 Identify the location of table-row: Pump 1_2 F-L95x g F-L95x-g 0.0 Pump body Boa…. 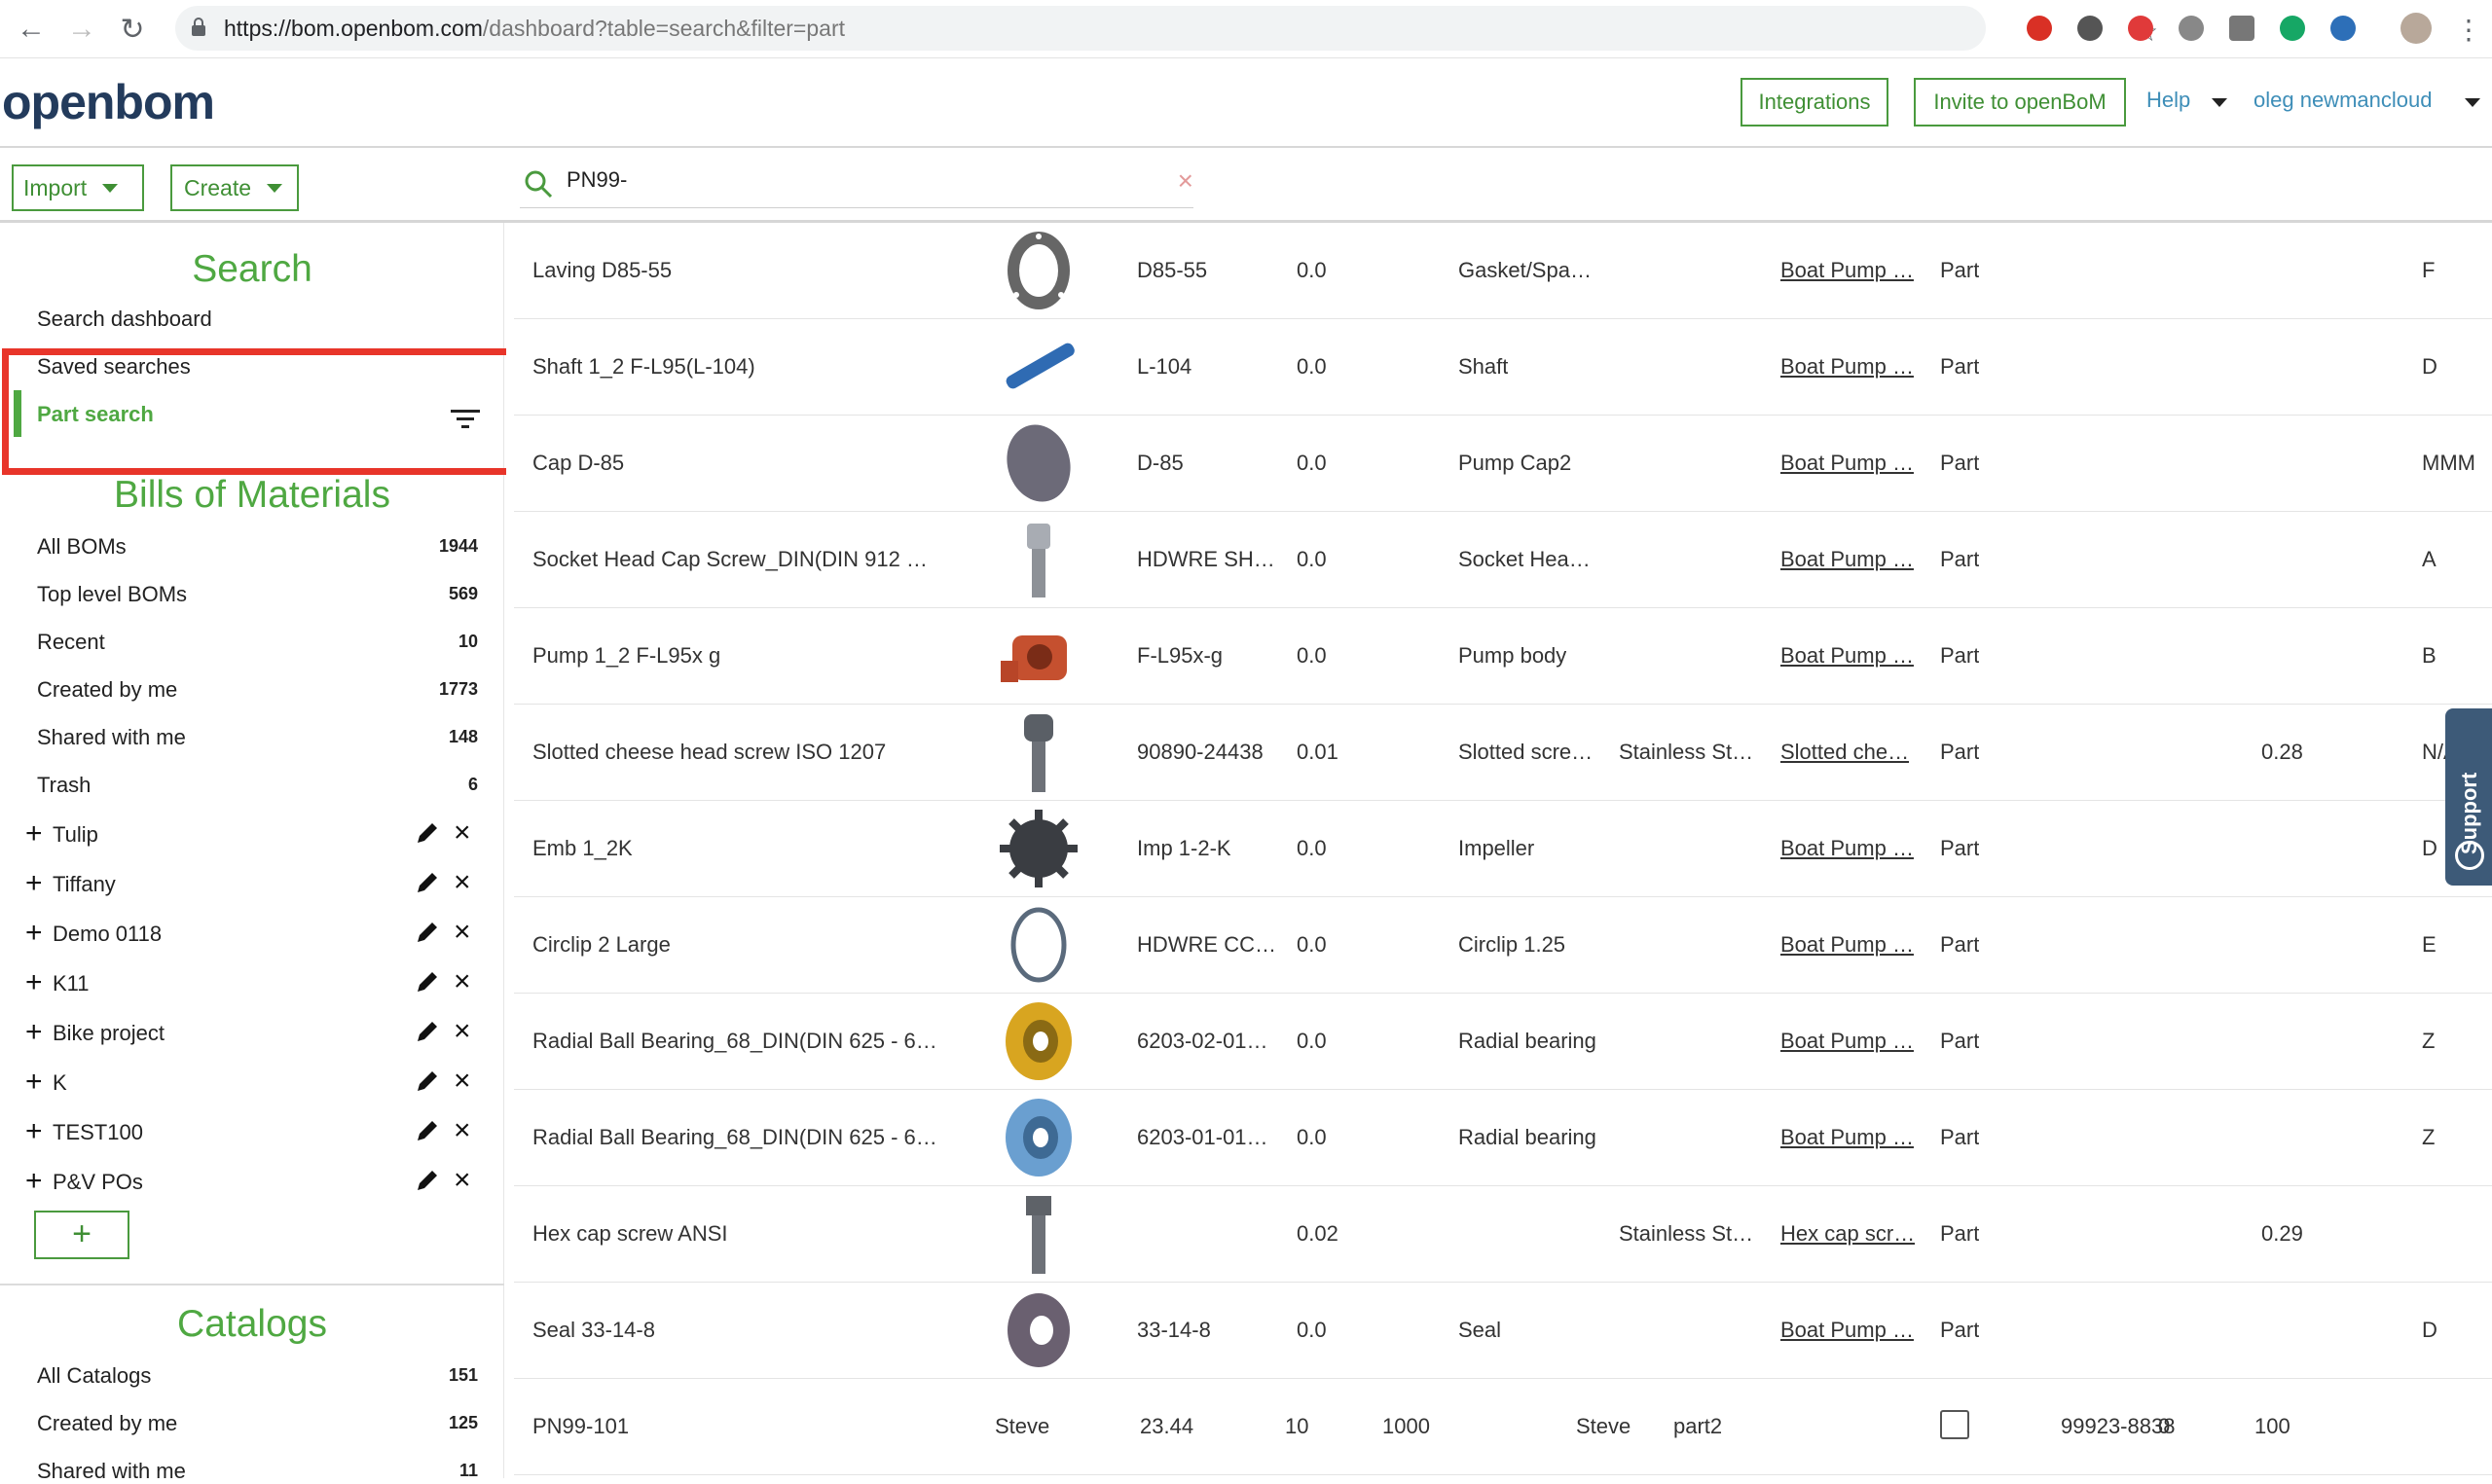
(1503, 656).